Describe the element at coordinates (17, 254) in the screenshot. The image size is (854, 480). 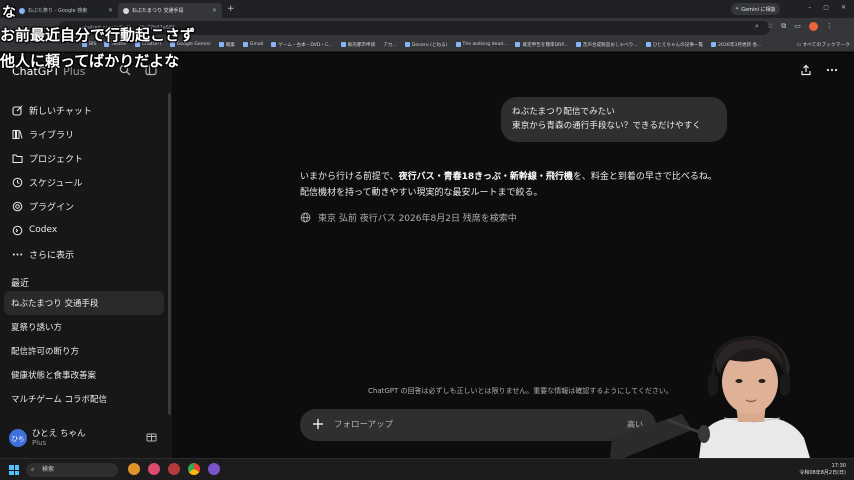
I see `more-icon` at that location.